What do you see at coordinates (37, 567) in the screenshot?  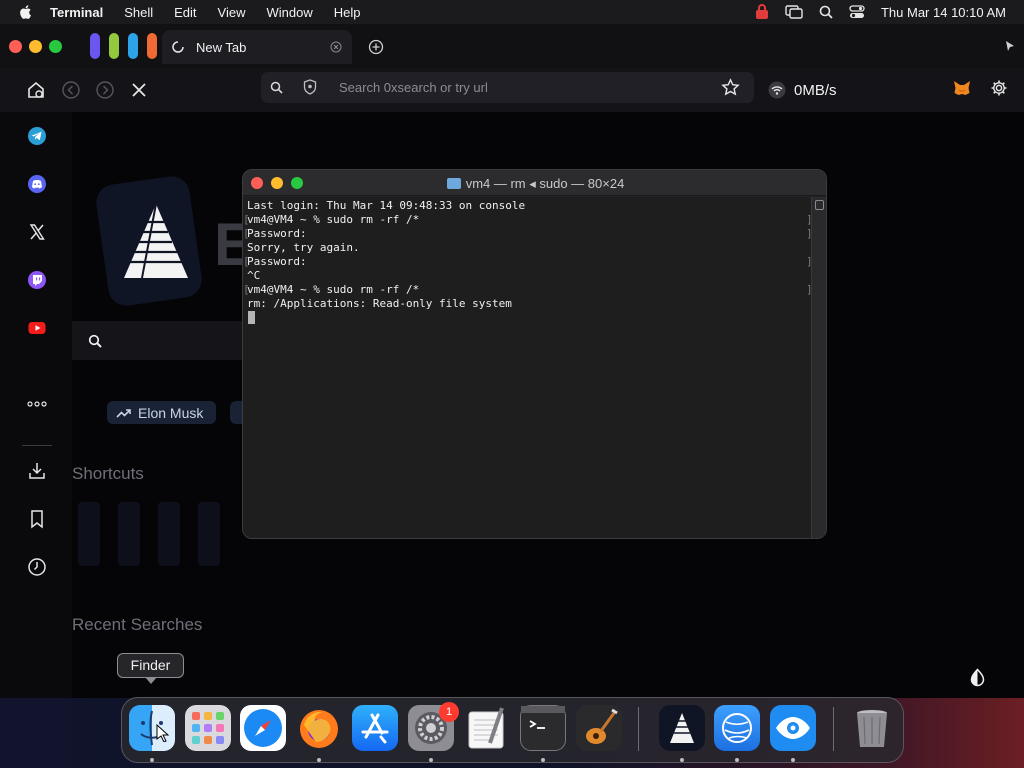 I see `history-clock-icon` at bounding box center [37, 567].